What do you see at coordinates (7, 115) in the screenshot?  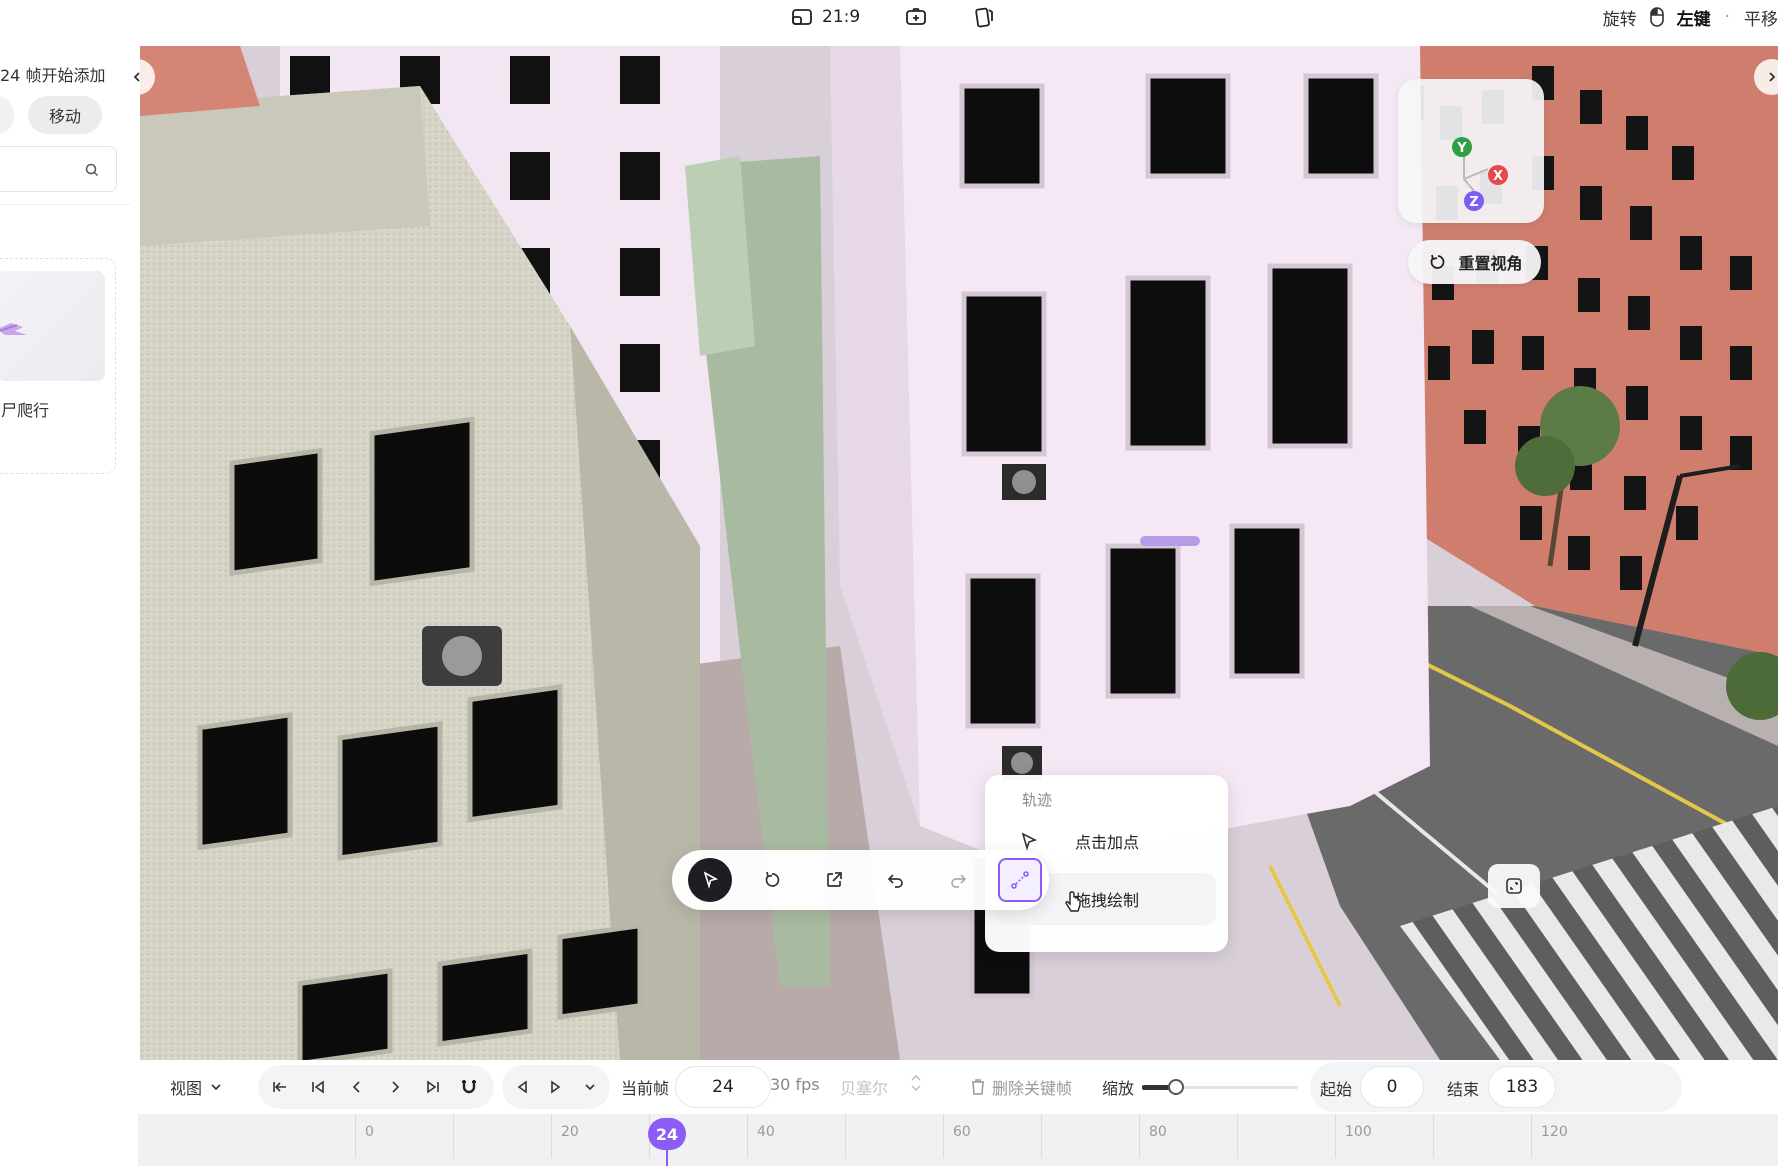 I see `filter-chip` at bounding box center [7, 115].